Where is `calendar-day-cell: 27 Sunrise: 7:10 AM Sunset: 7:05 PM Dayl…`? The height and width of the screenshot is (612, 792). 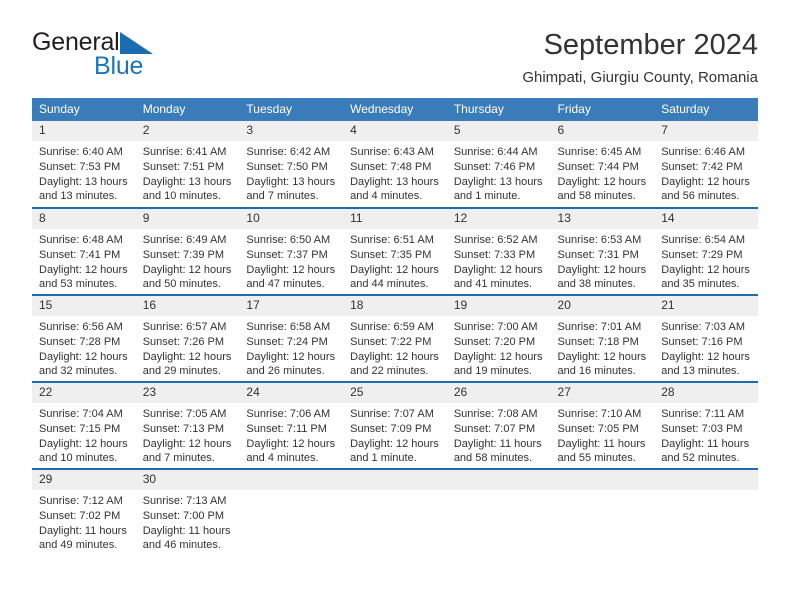
calendar-day-cell: 27 Sunrise: 7:10 AM Sunset: 7:05 PM Dayl… is located at coordinates (602, 425).